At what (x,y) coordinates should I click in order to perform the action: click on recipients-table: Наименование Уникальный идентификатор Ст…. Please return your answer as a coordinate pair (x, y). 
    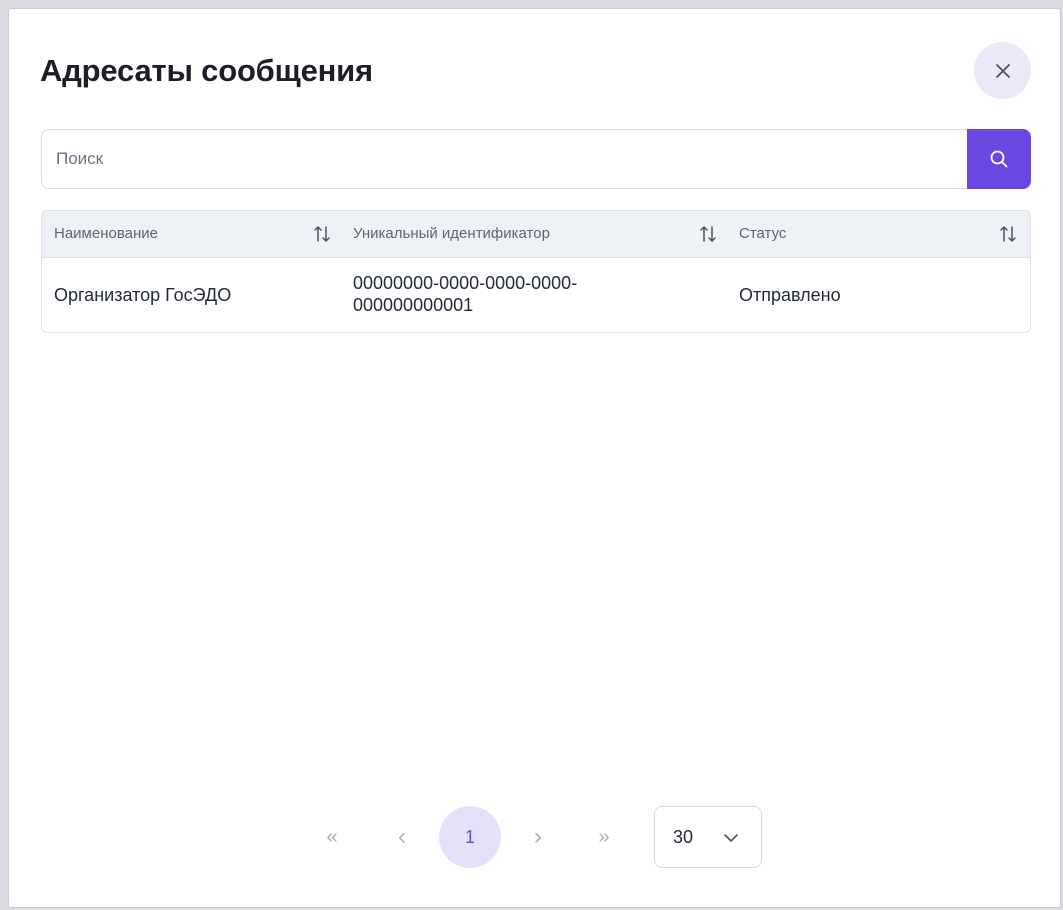
    Looking at the image, I should click on (536, 271).